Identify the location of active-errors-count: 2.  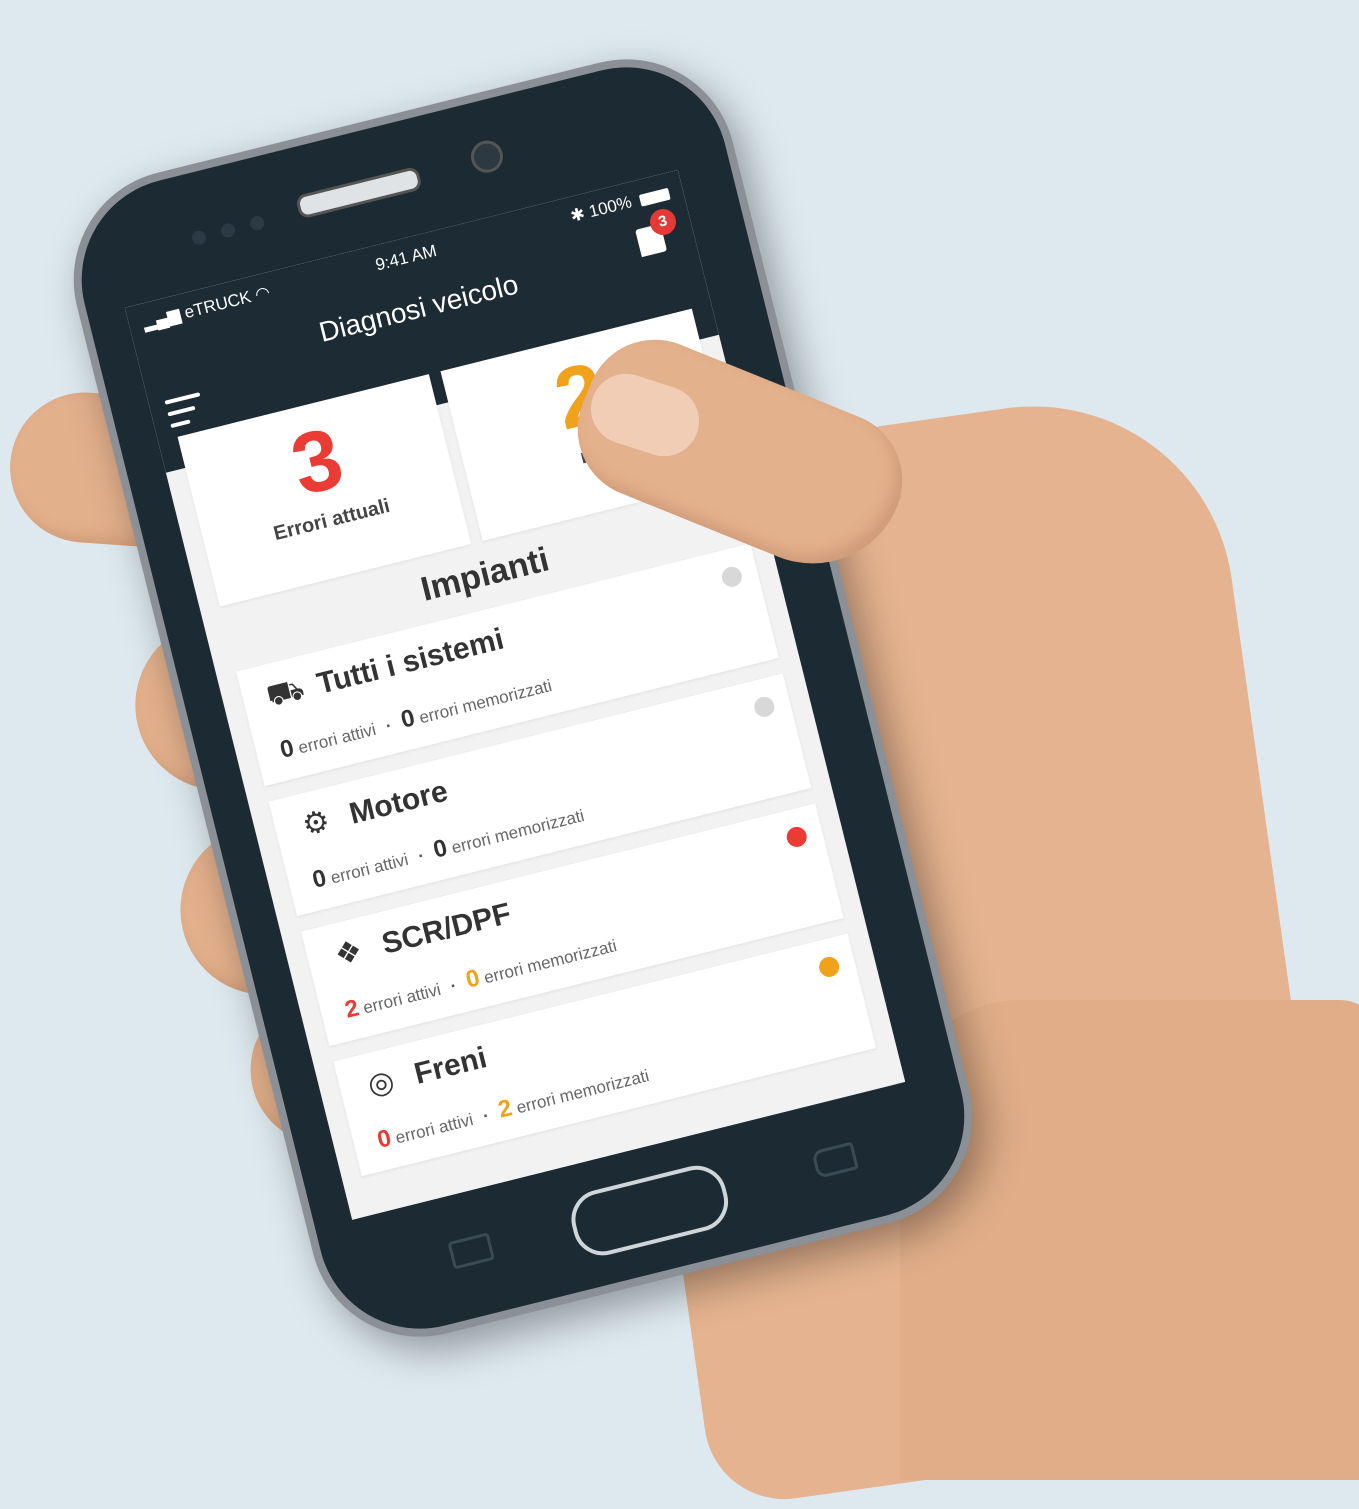
(352, 1009).